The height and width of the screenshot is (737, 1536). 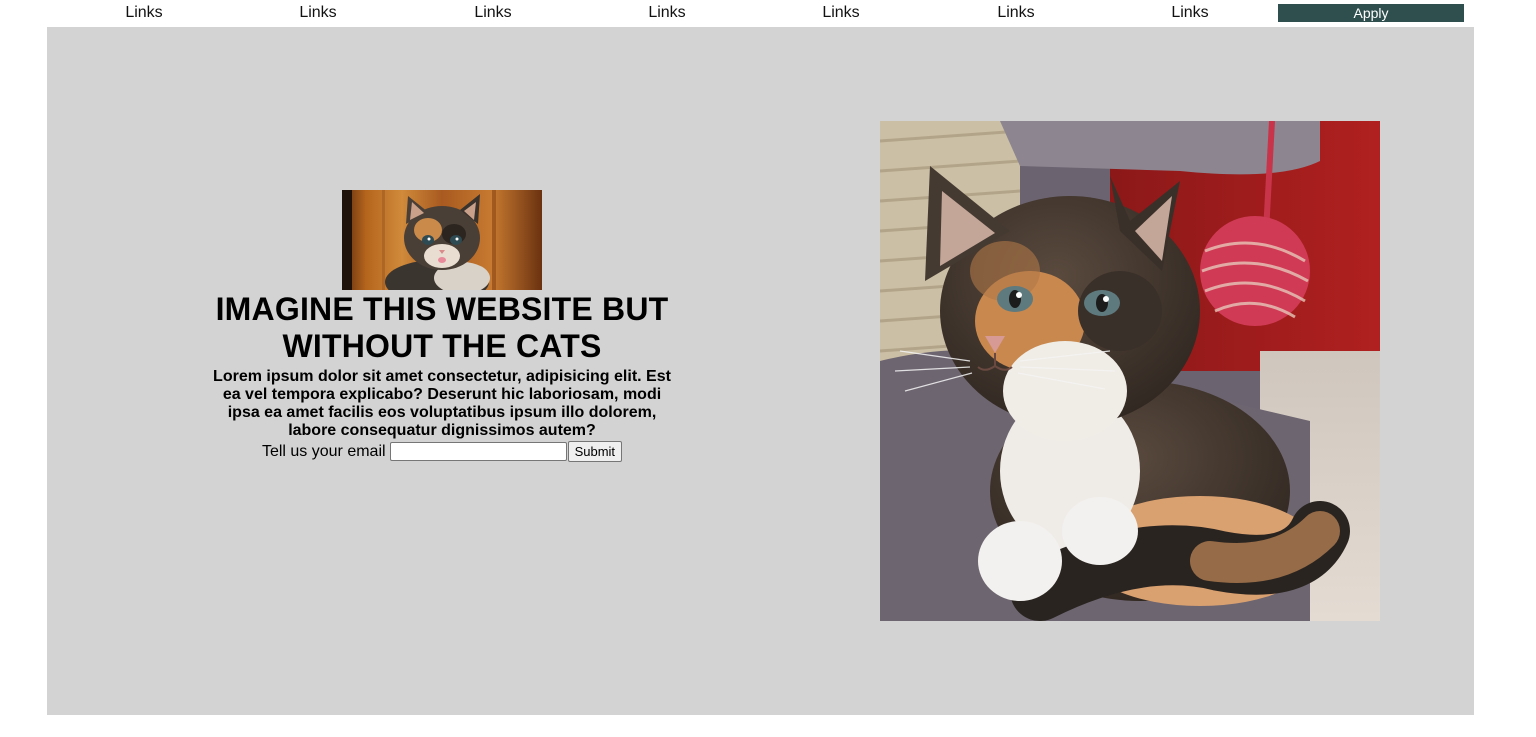 I want to click on email-label: Tell us your email, so click(x=323, y=451).